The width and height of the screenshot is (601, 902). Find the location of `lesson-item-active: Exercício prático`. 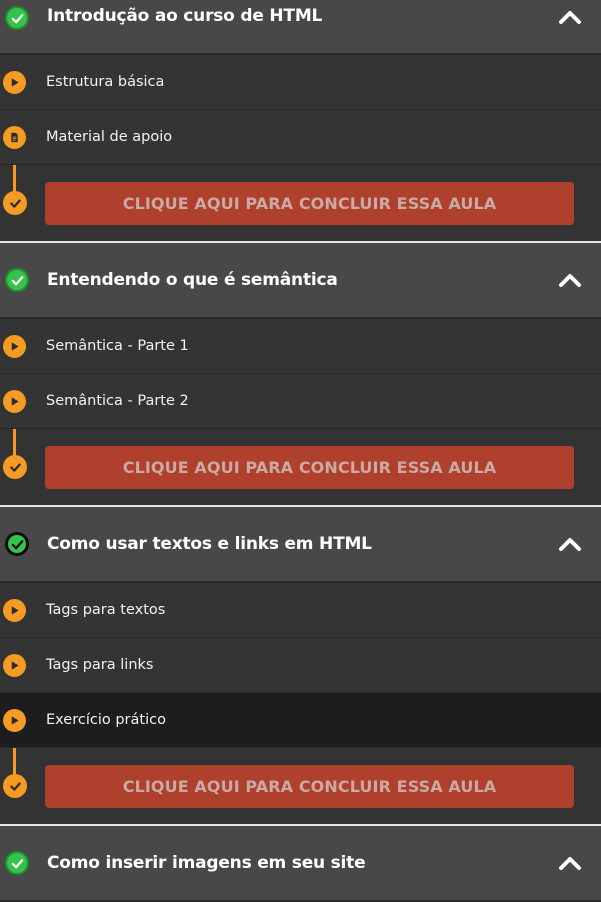

lesson-item-active: Exercício prático is located at coordinates (300, 720).